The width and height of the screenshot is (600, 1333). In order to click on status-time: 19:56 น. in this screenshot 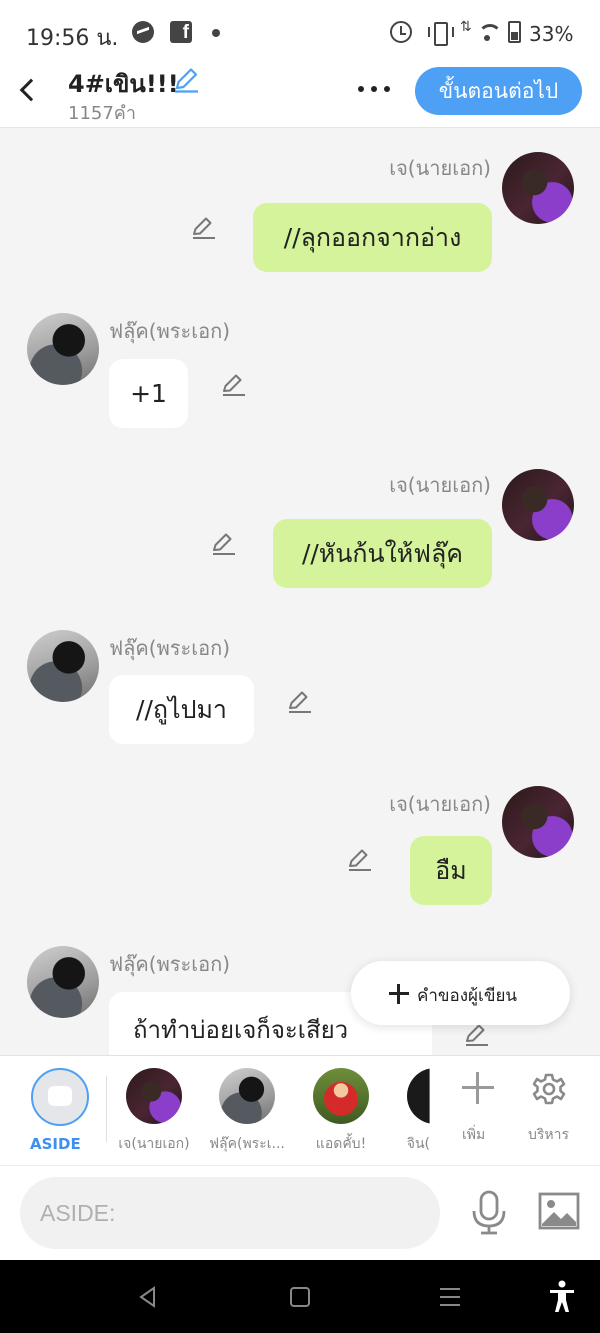, I will do `click(72, 38)`.